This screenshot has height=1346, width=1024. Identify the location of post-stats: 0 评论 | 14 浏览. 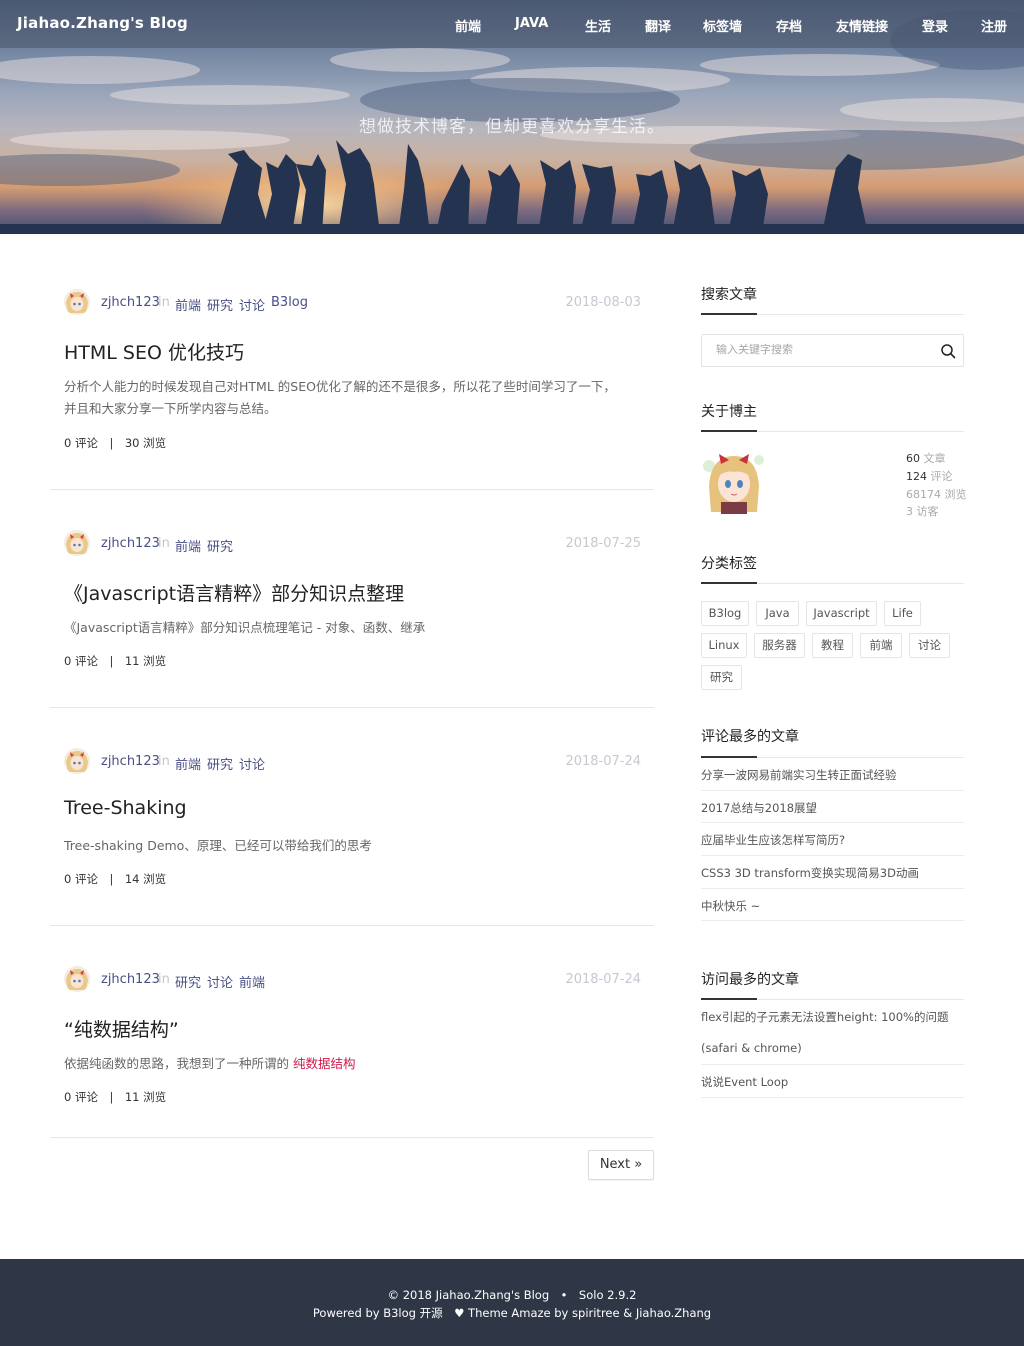
(115, 879).